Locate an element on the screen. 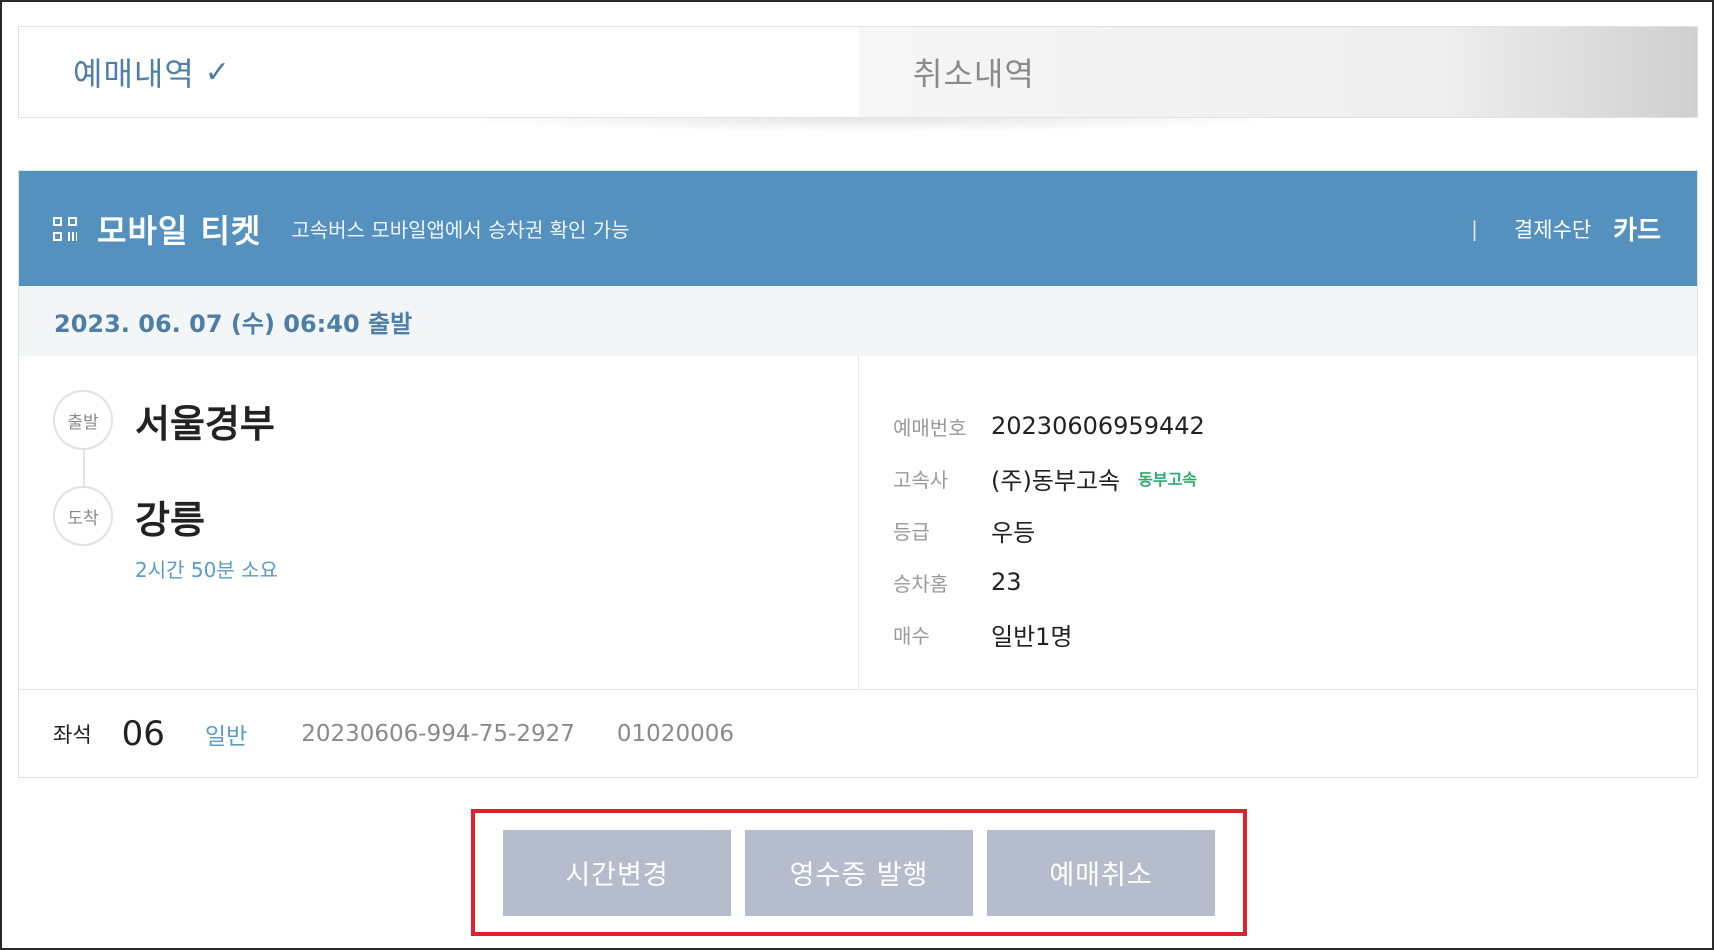 The image size is (1714, 950). grade-label: 등급 is located at coordinates (911, 531).